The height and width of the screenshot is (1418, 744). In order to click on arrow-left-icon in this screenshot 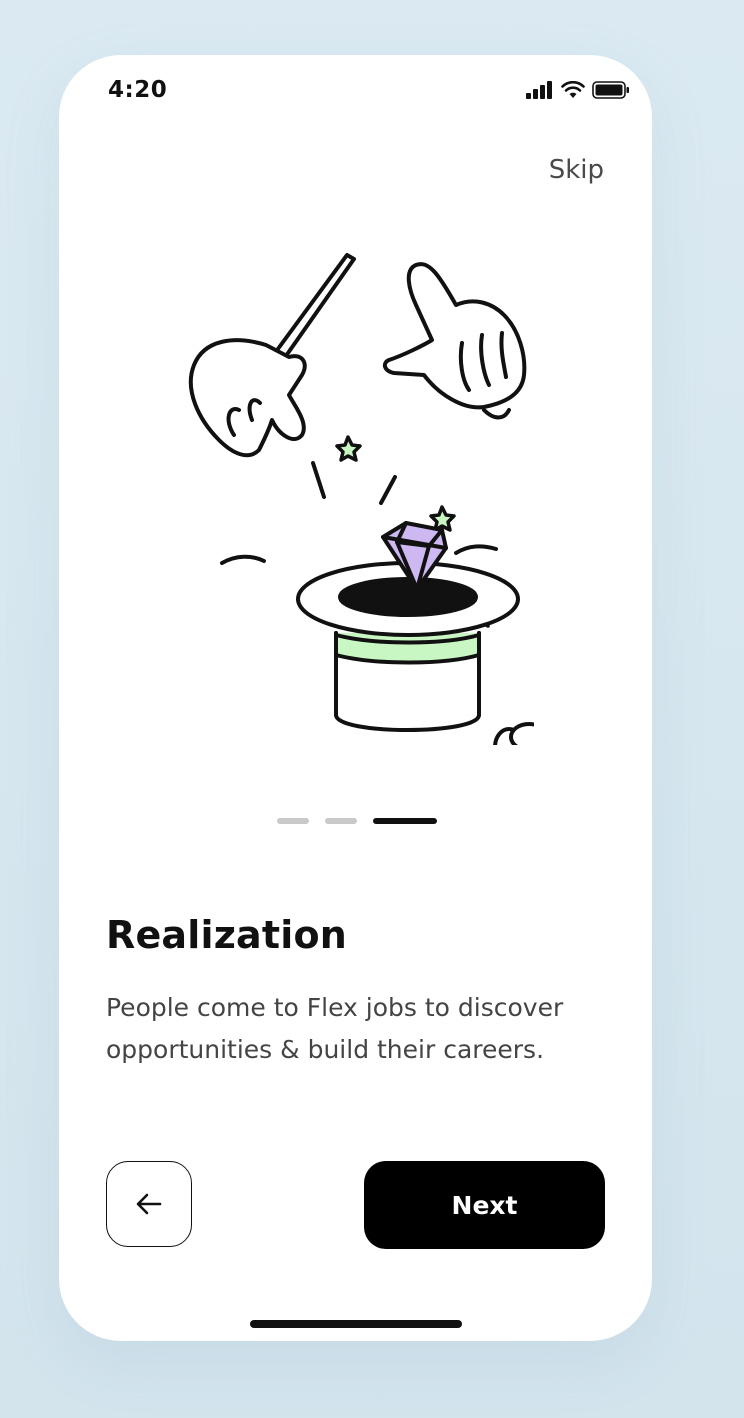, I will do `click(149, 1204)`.